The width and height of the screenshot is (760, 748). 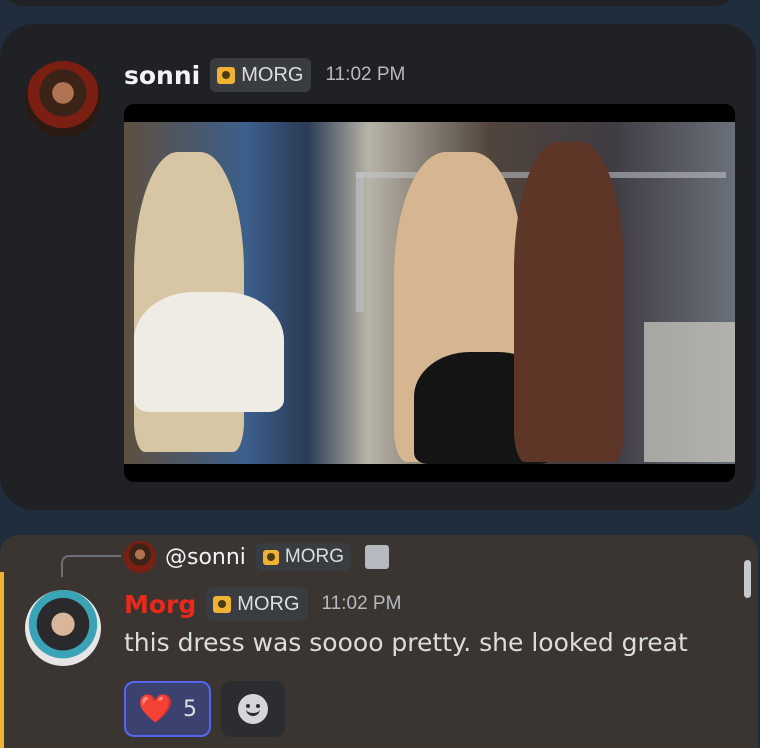 I want to click on smiley-icon, so click(x=253, y=709).